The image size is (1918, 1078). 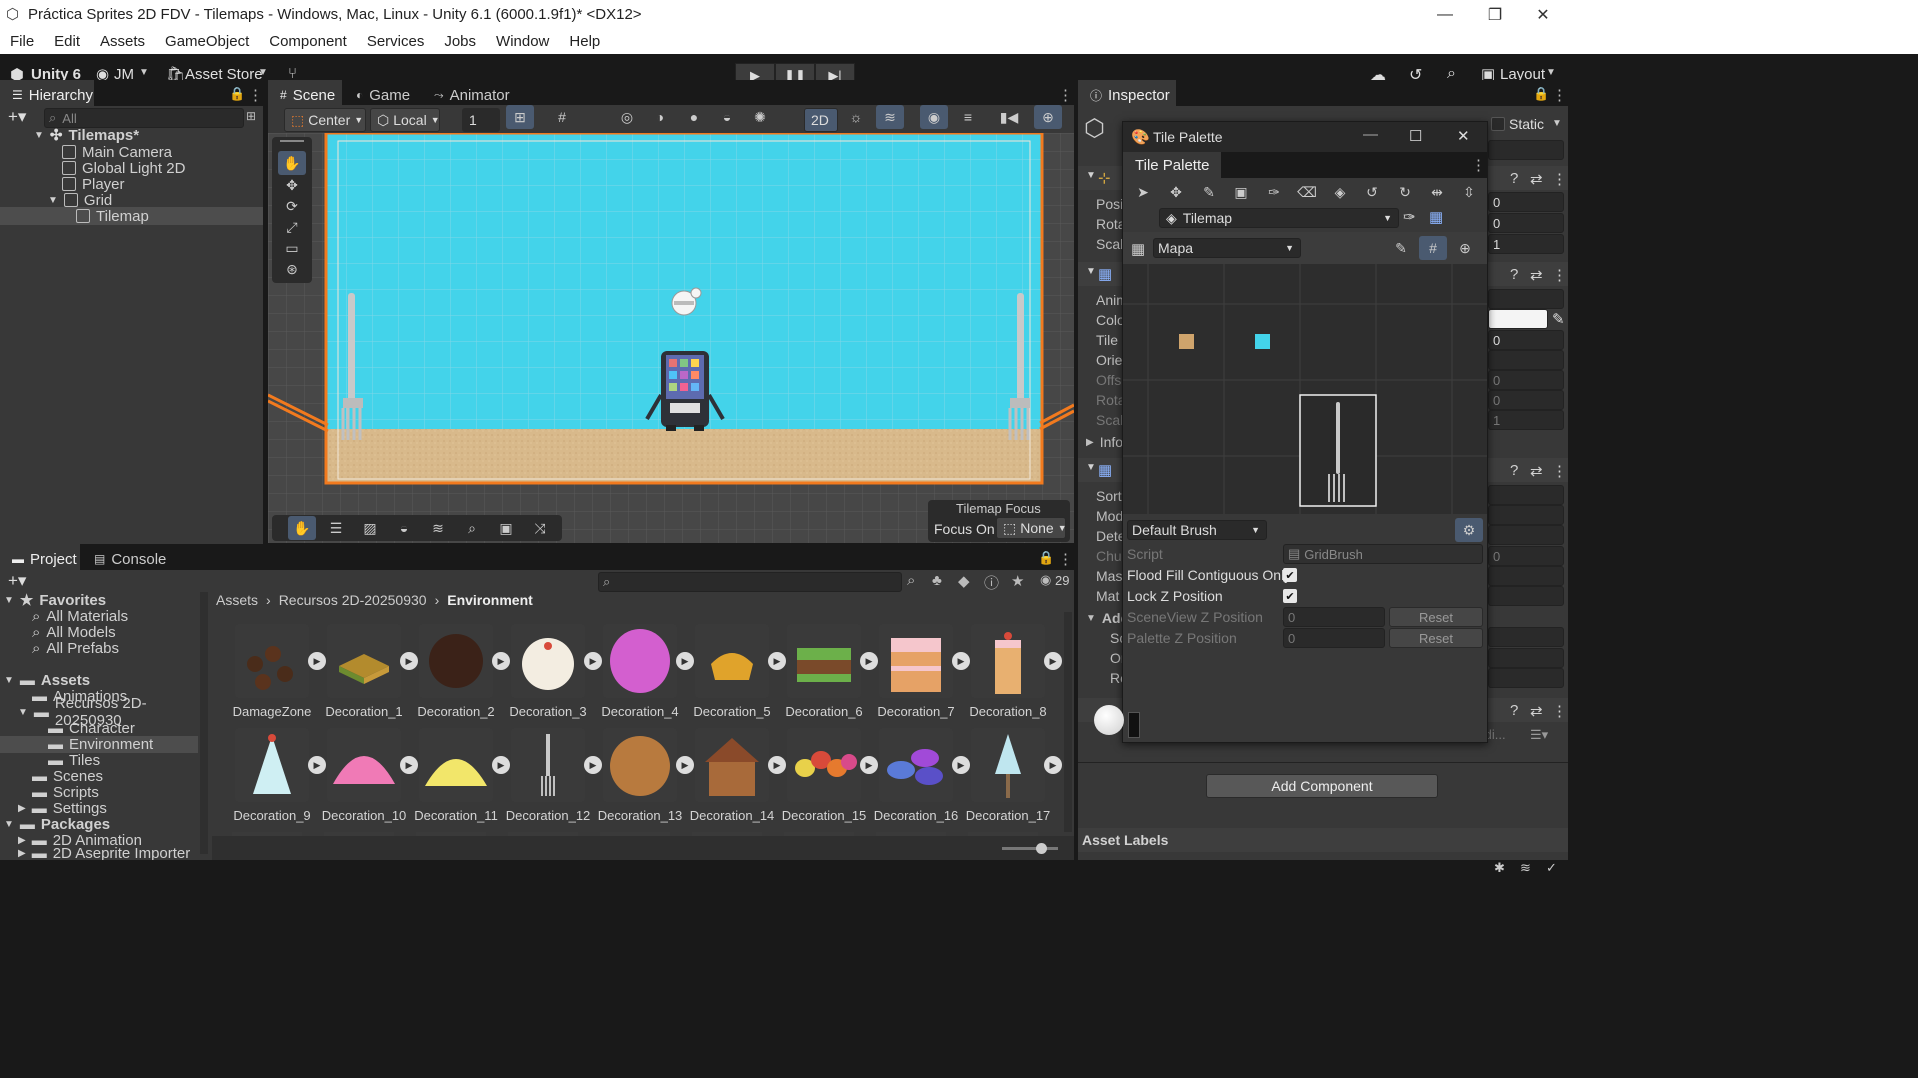 What do you see at coordinates (644, 778) in the screenshot?
I see `asset-decoration-13: Decoration_13 ▶` at bounding box center [644, 778].